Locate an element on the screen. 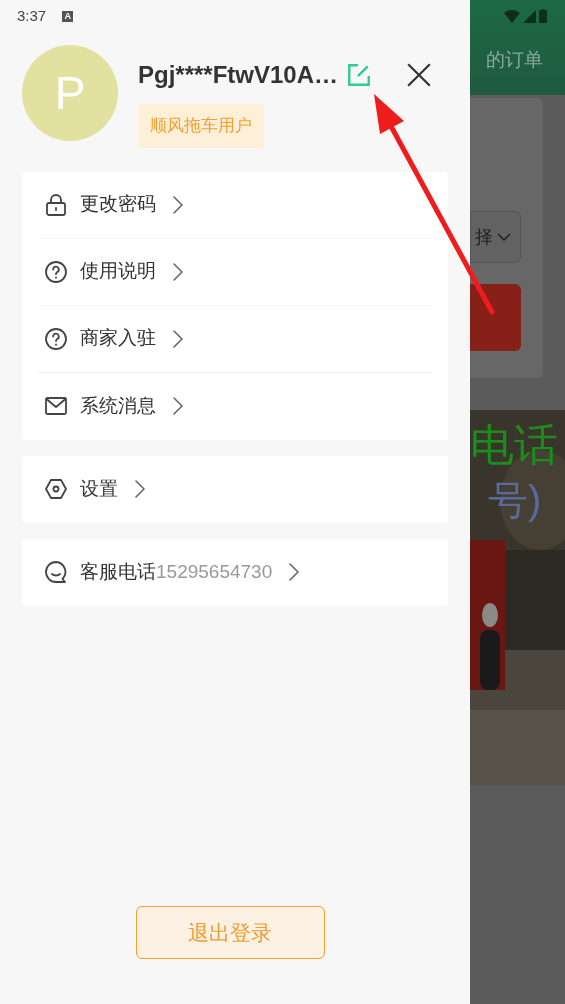 The height and width of the screenshot is (1004, 565). menu-label: 系统消息 is located at coordinates (118, 405).